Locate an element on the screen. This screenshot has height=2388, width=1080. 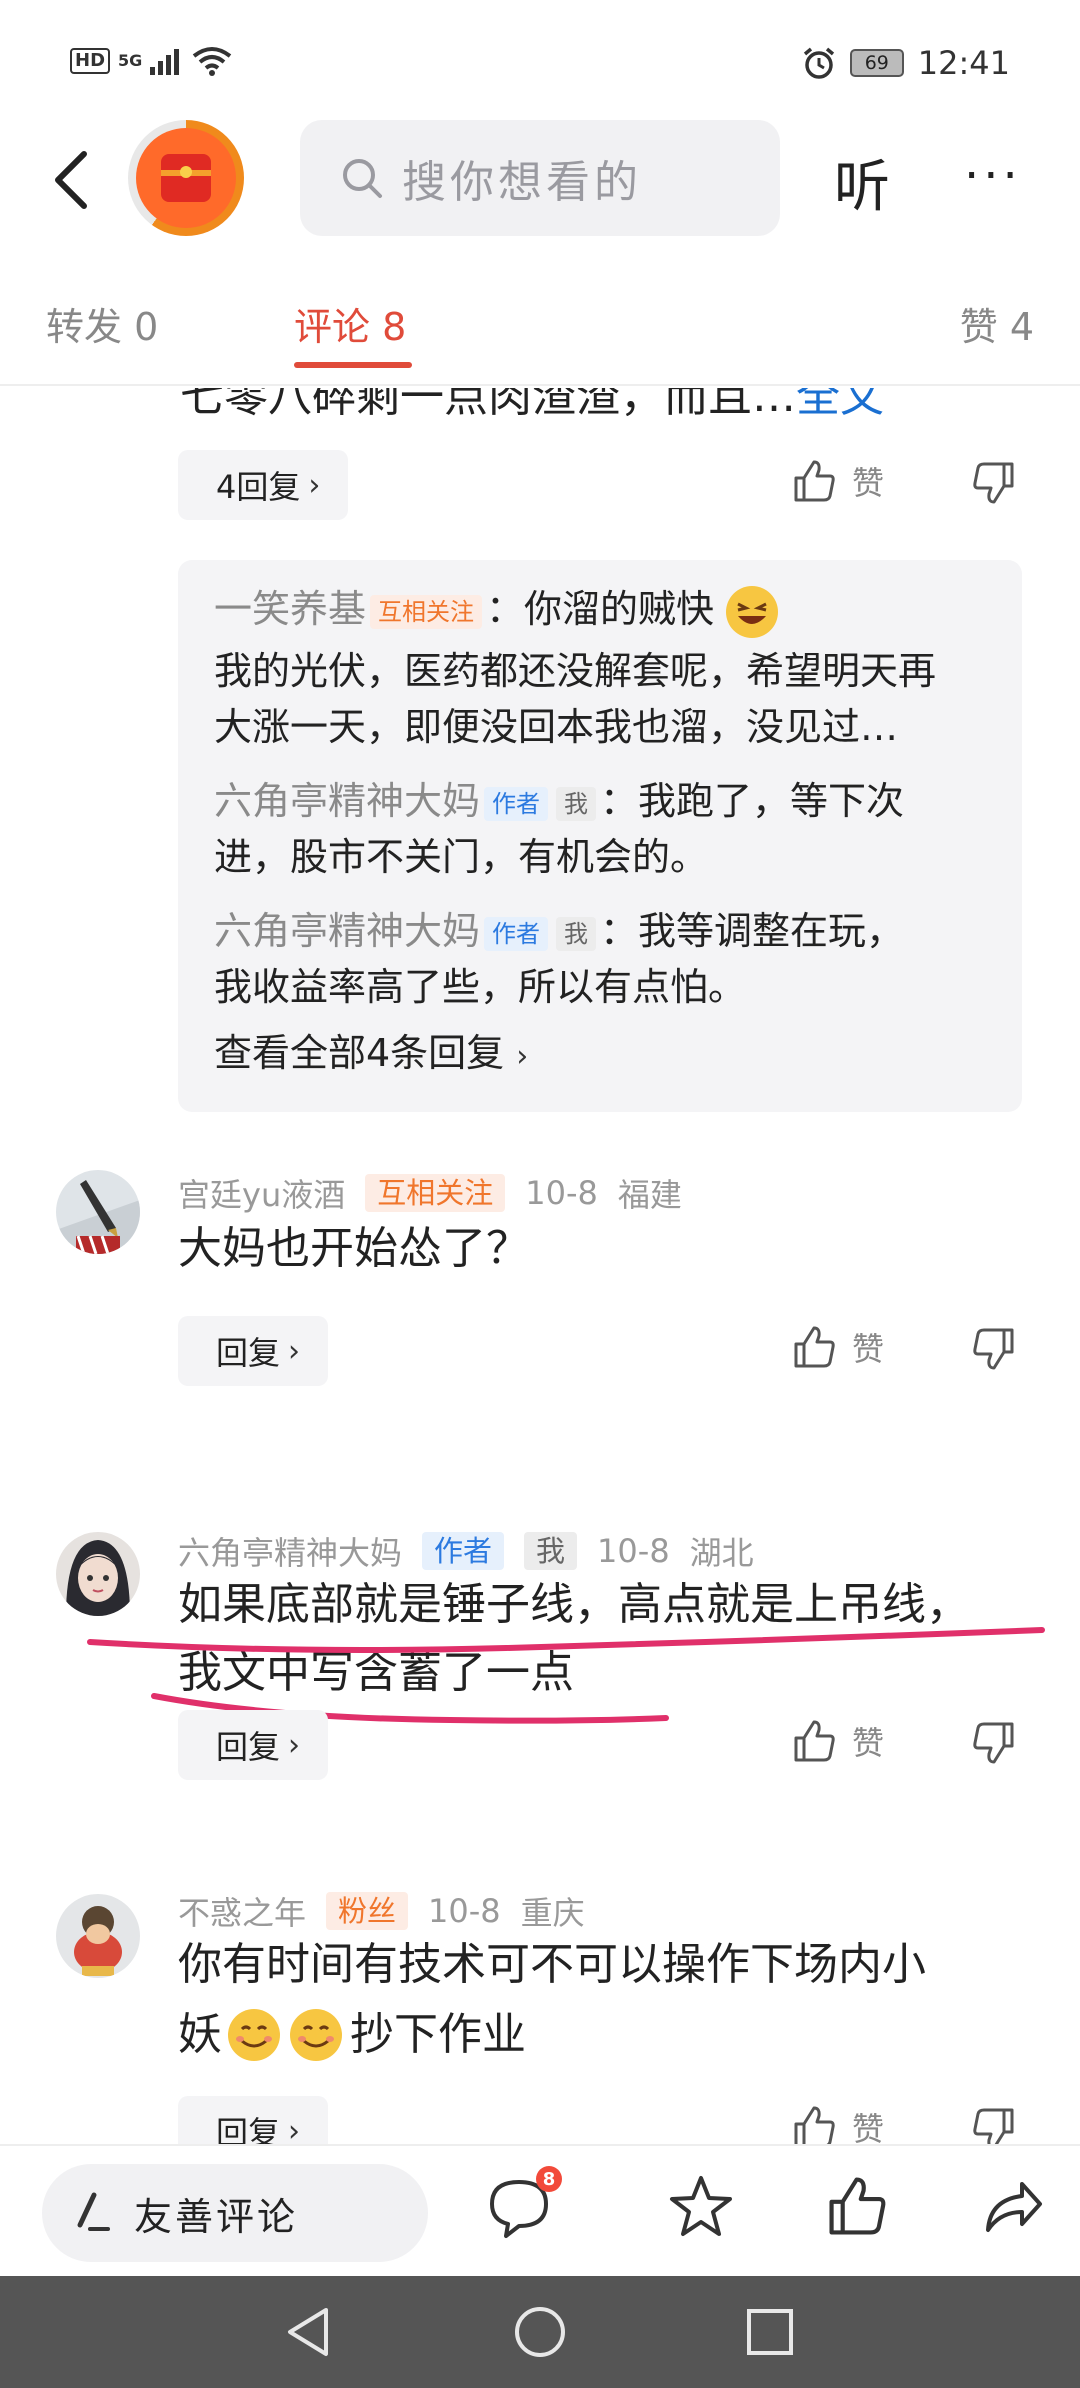
tab-like: 赞 4 is located at coordinates (997, 323).